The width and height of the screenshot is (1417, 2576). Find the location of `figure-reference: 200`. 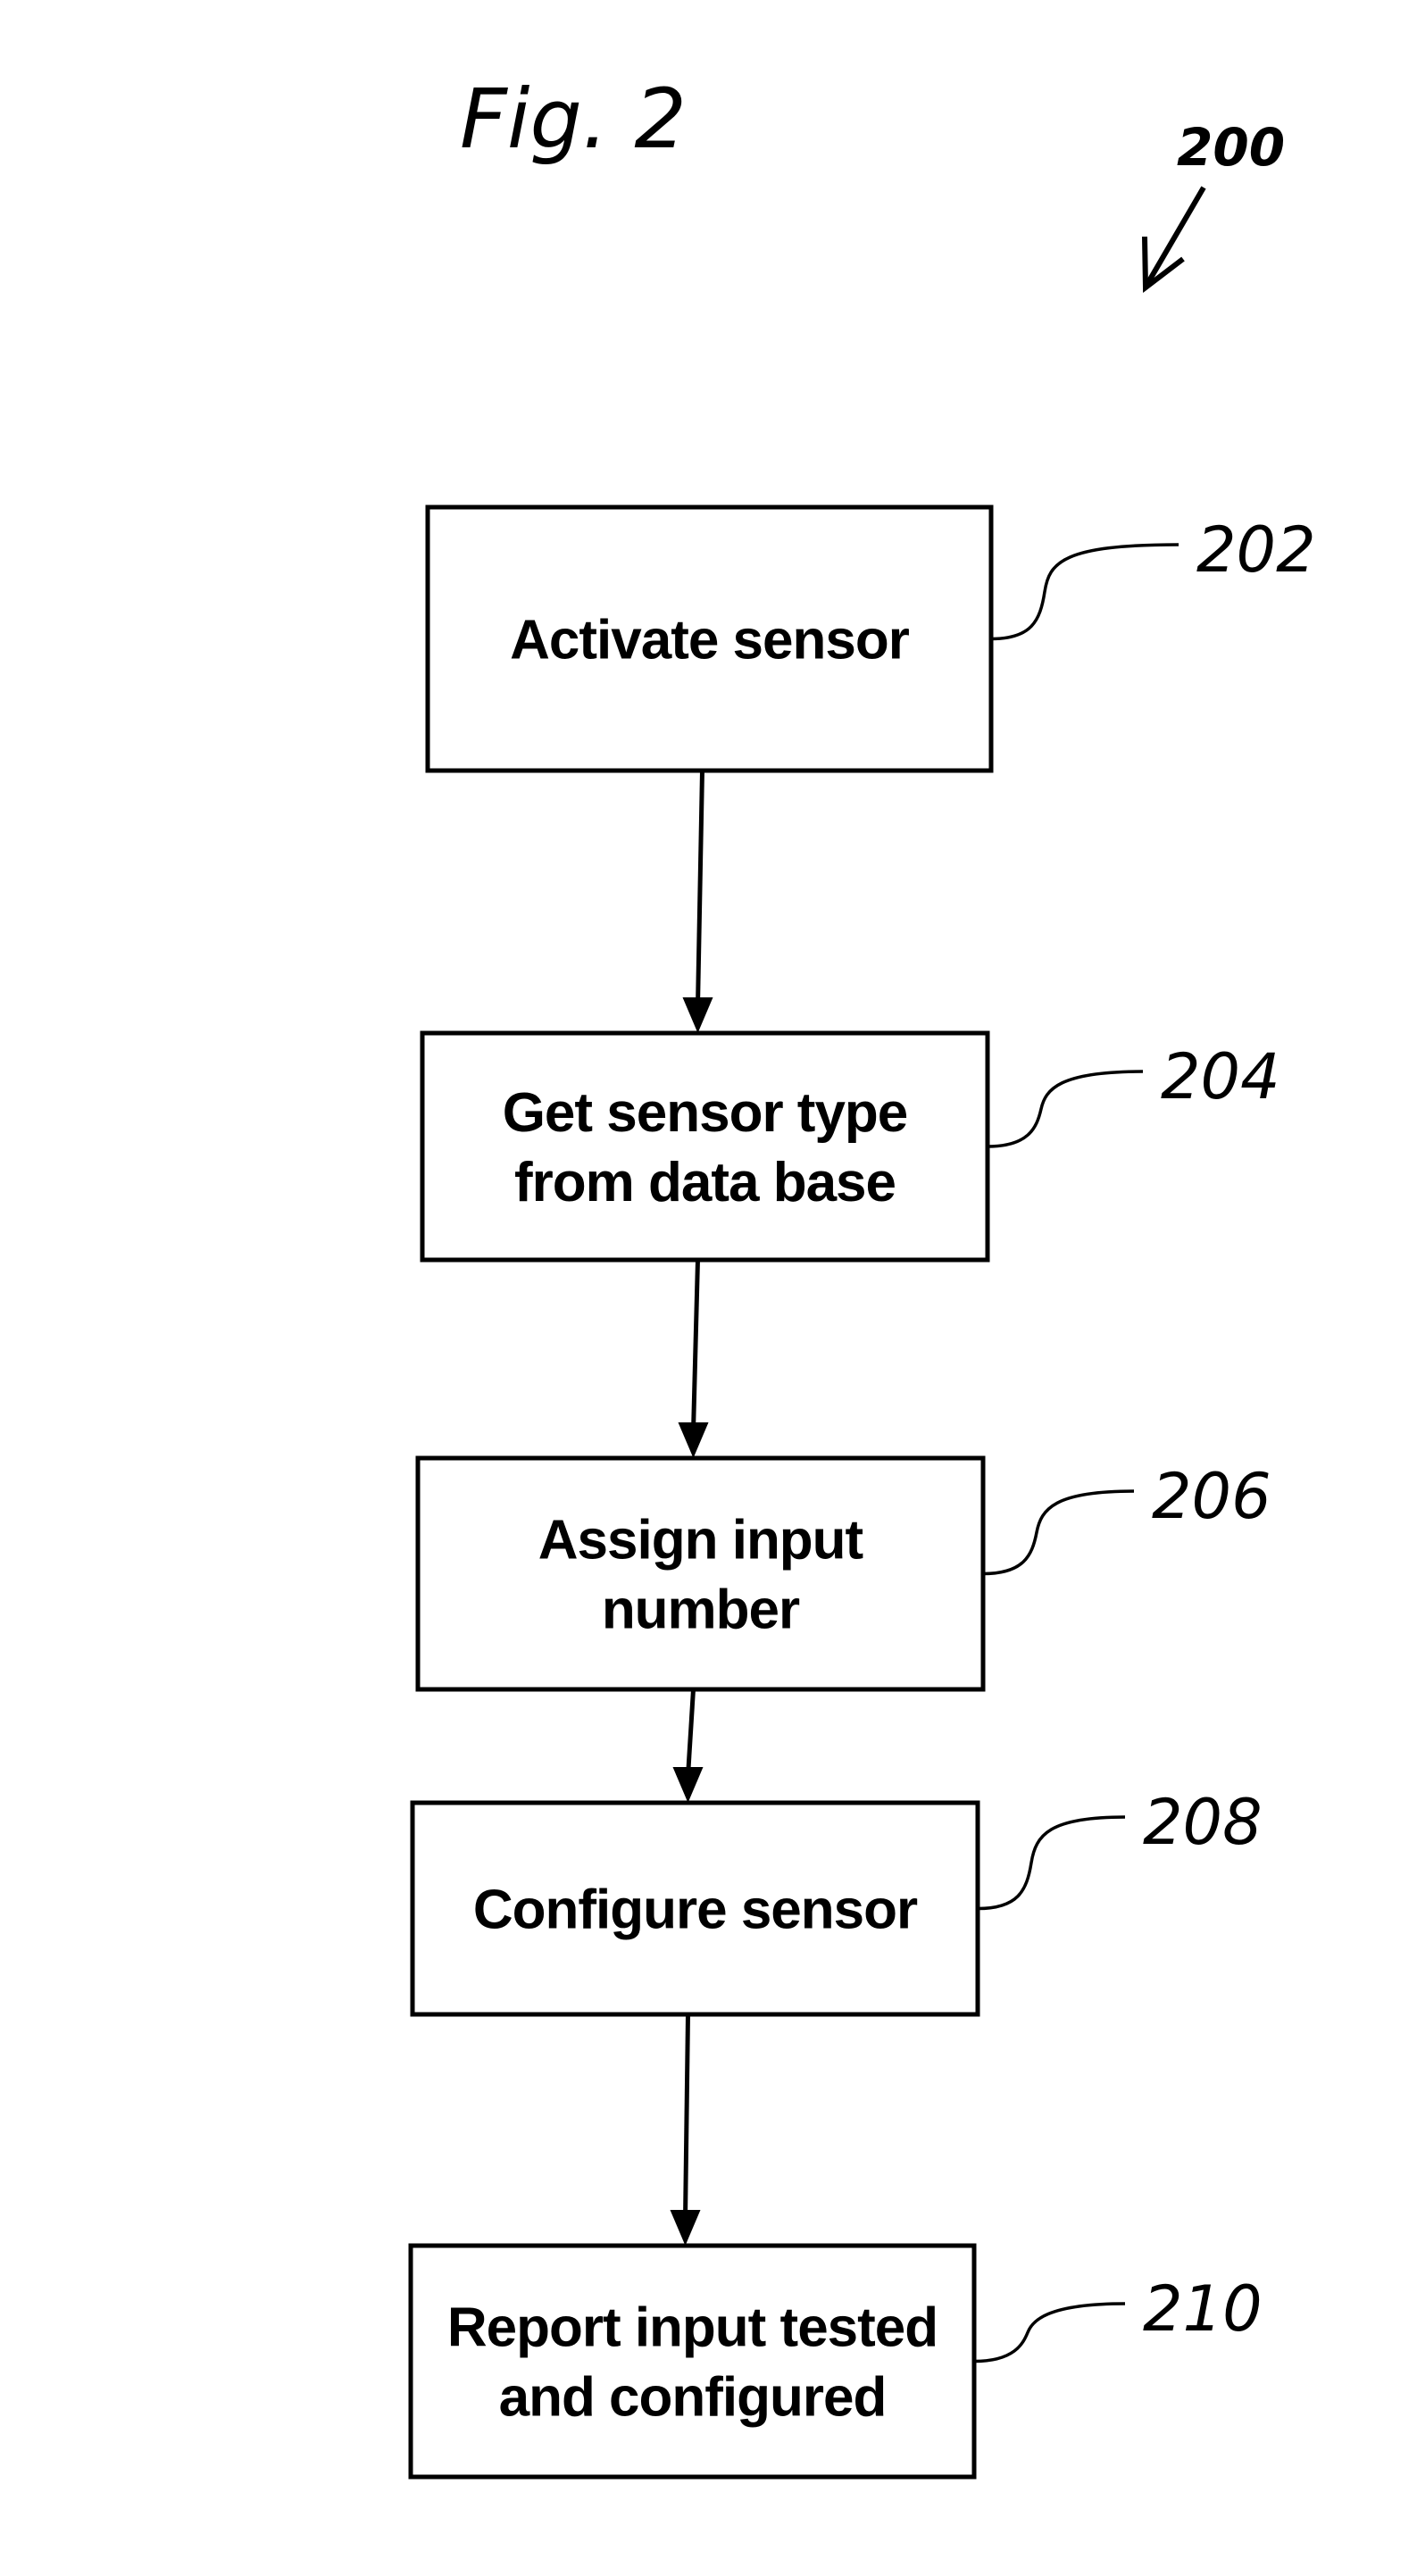

figure-reference: 200 is located at coordinates (1231, 147).